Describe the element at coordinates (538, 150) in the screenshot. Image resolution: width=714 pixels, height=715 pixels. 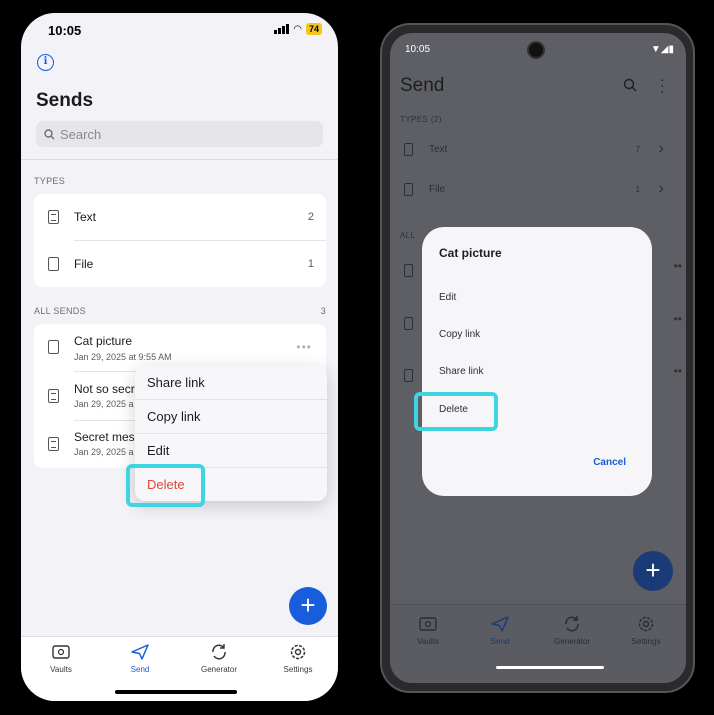
I see `type-row-text: Text 7 ›` at that location.